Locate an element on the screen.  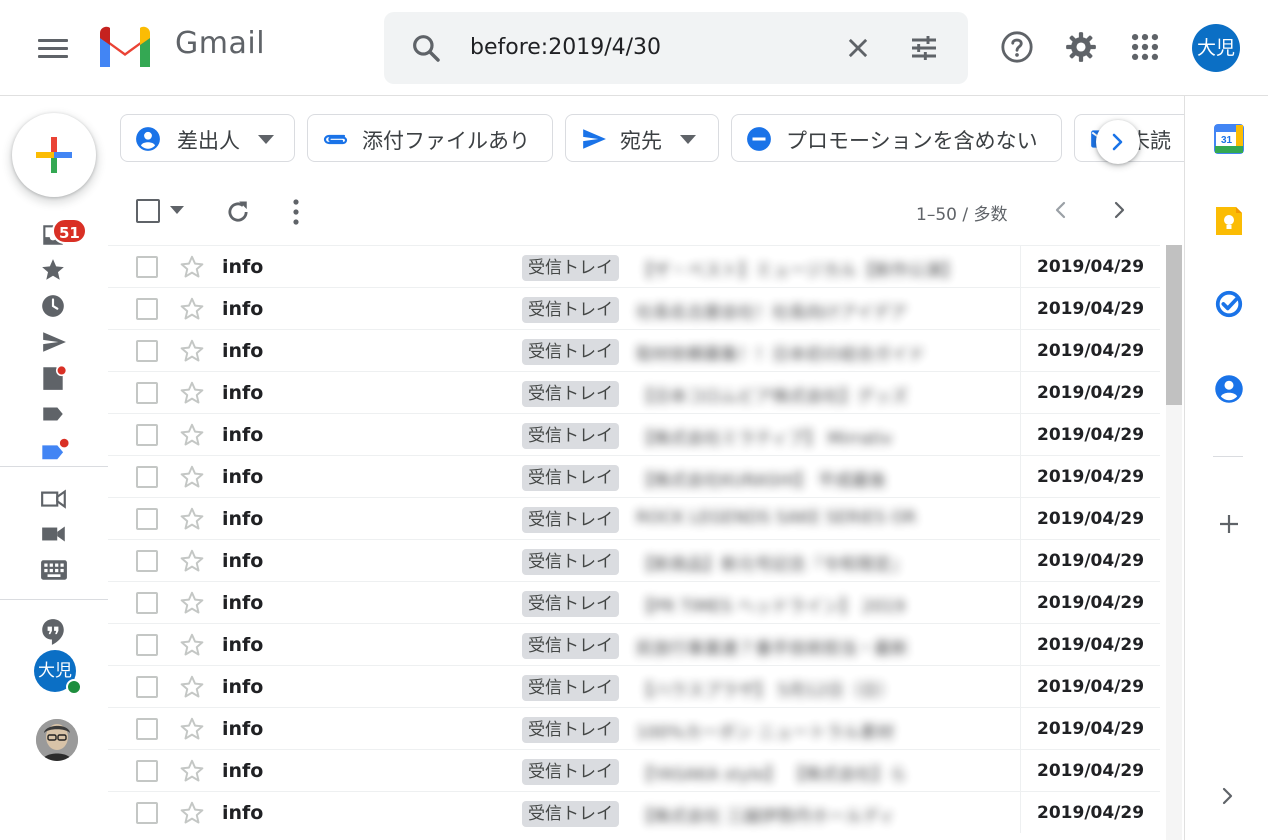
email-row: info 受信トレイ 【ザ・ベスト】ミュージカル【新作公演】 2019/04/29 is located at coordinates (634, 266).